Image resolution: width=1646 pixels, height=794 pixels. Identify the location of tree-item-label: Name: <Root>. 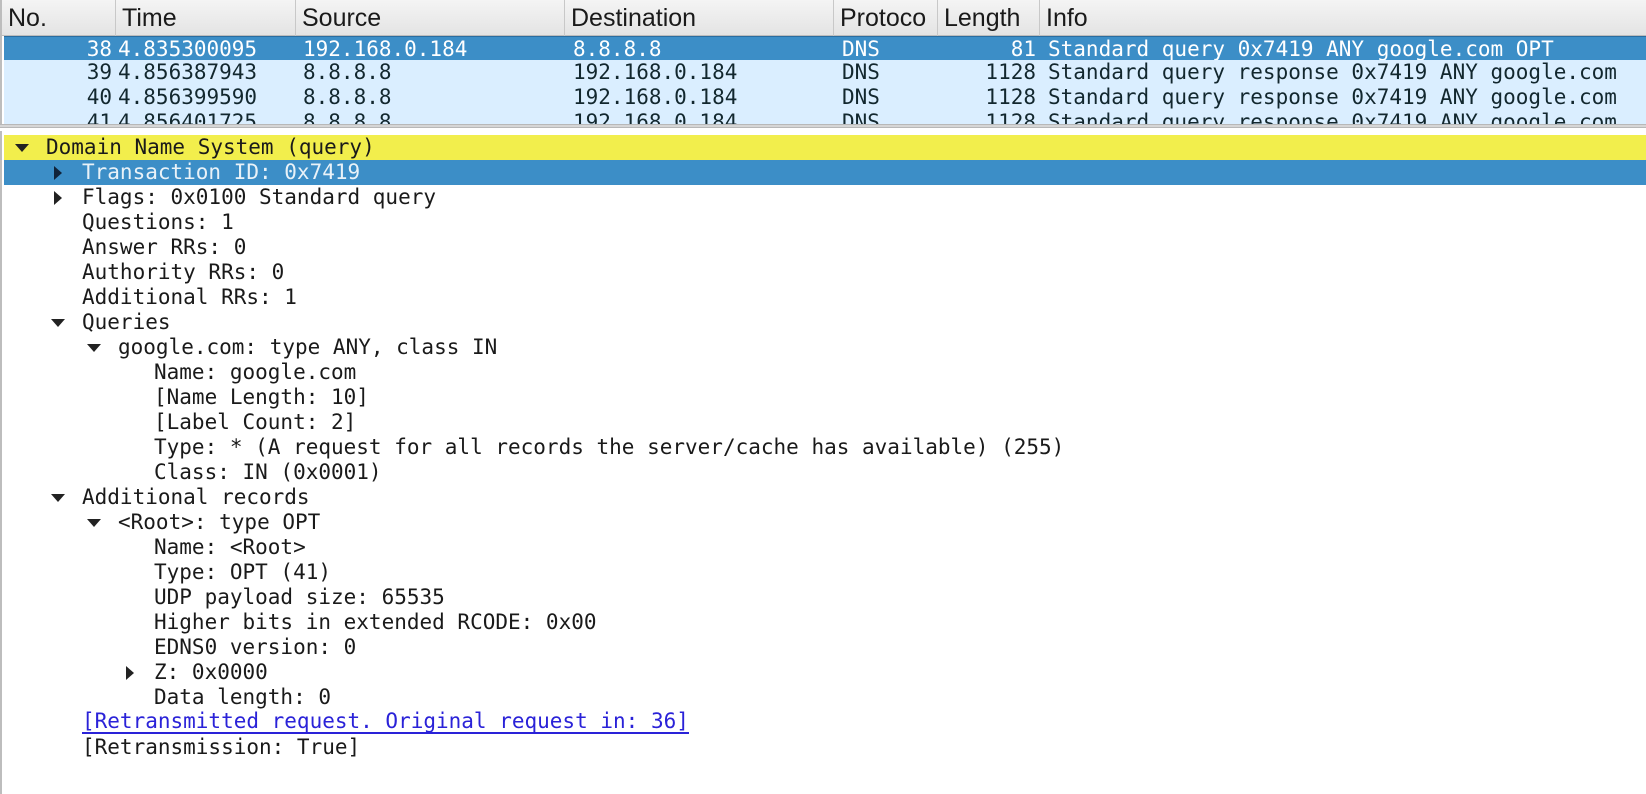
(230, 547).